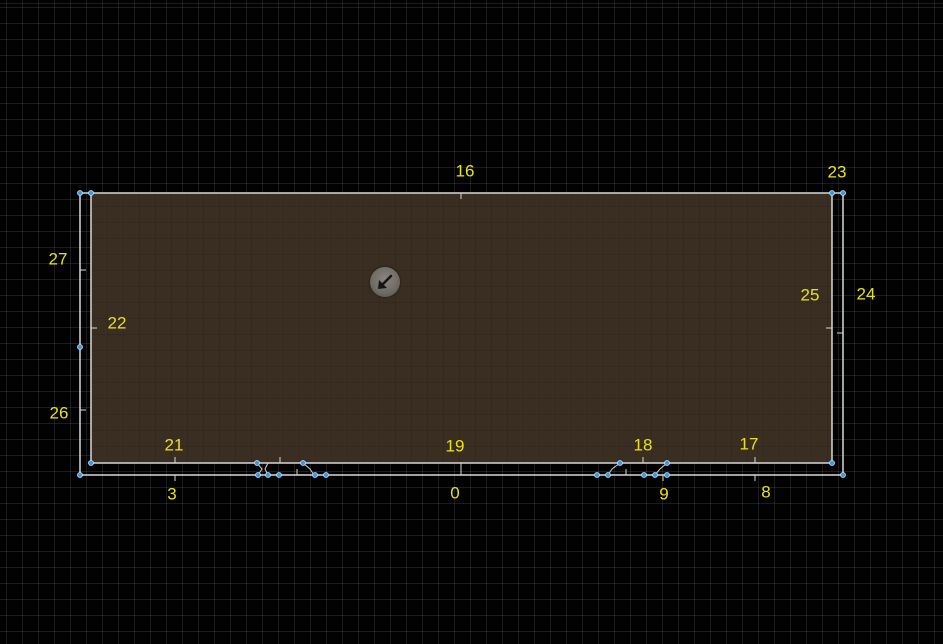  What do you see at coordinates (664, 494) in the screenshot?
I see `wall-label-9: 9` at bounding box center [664, 494].